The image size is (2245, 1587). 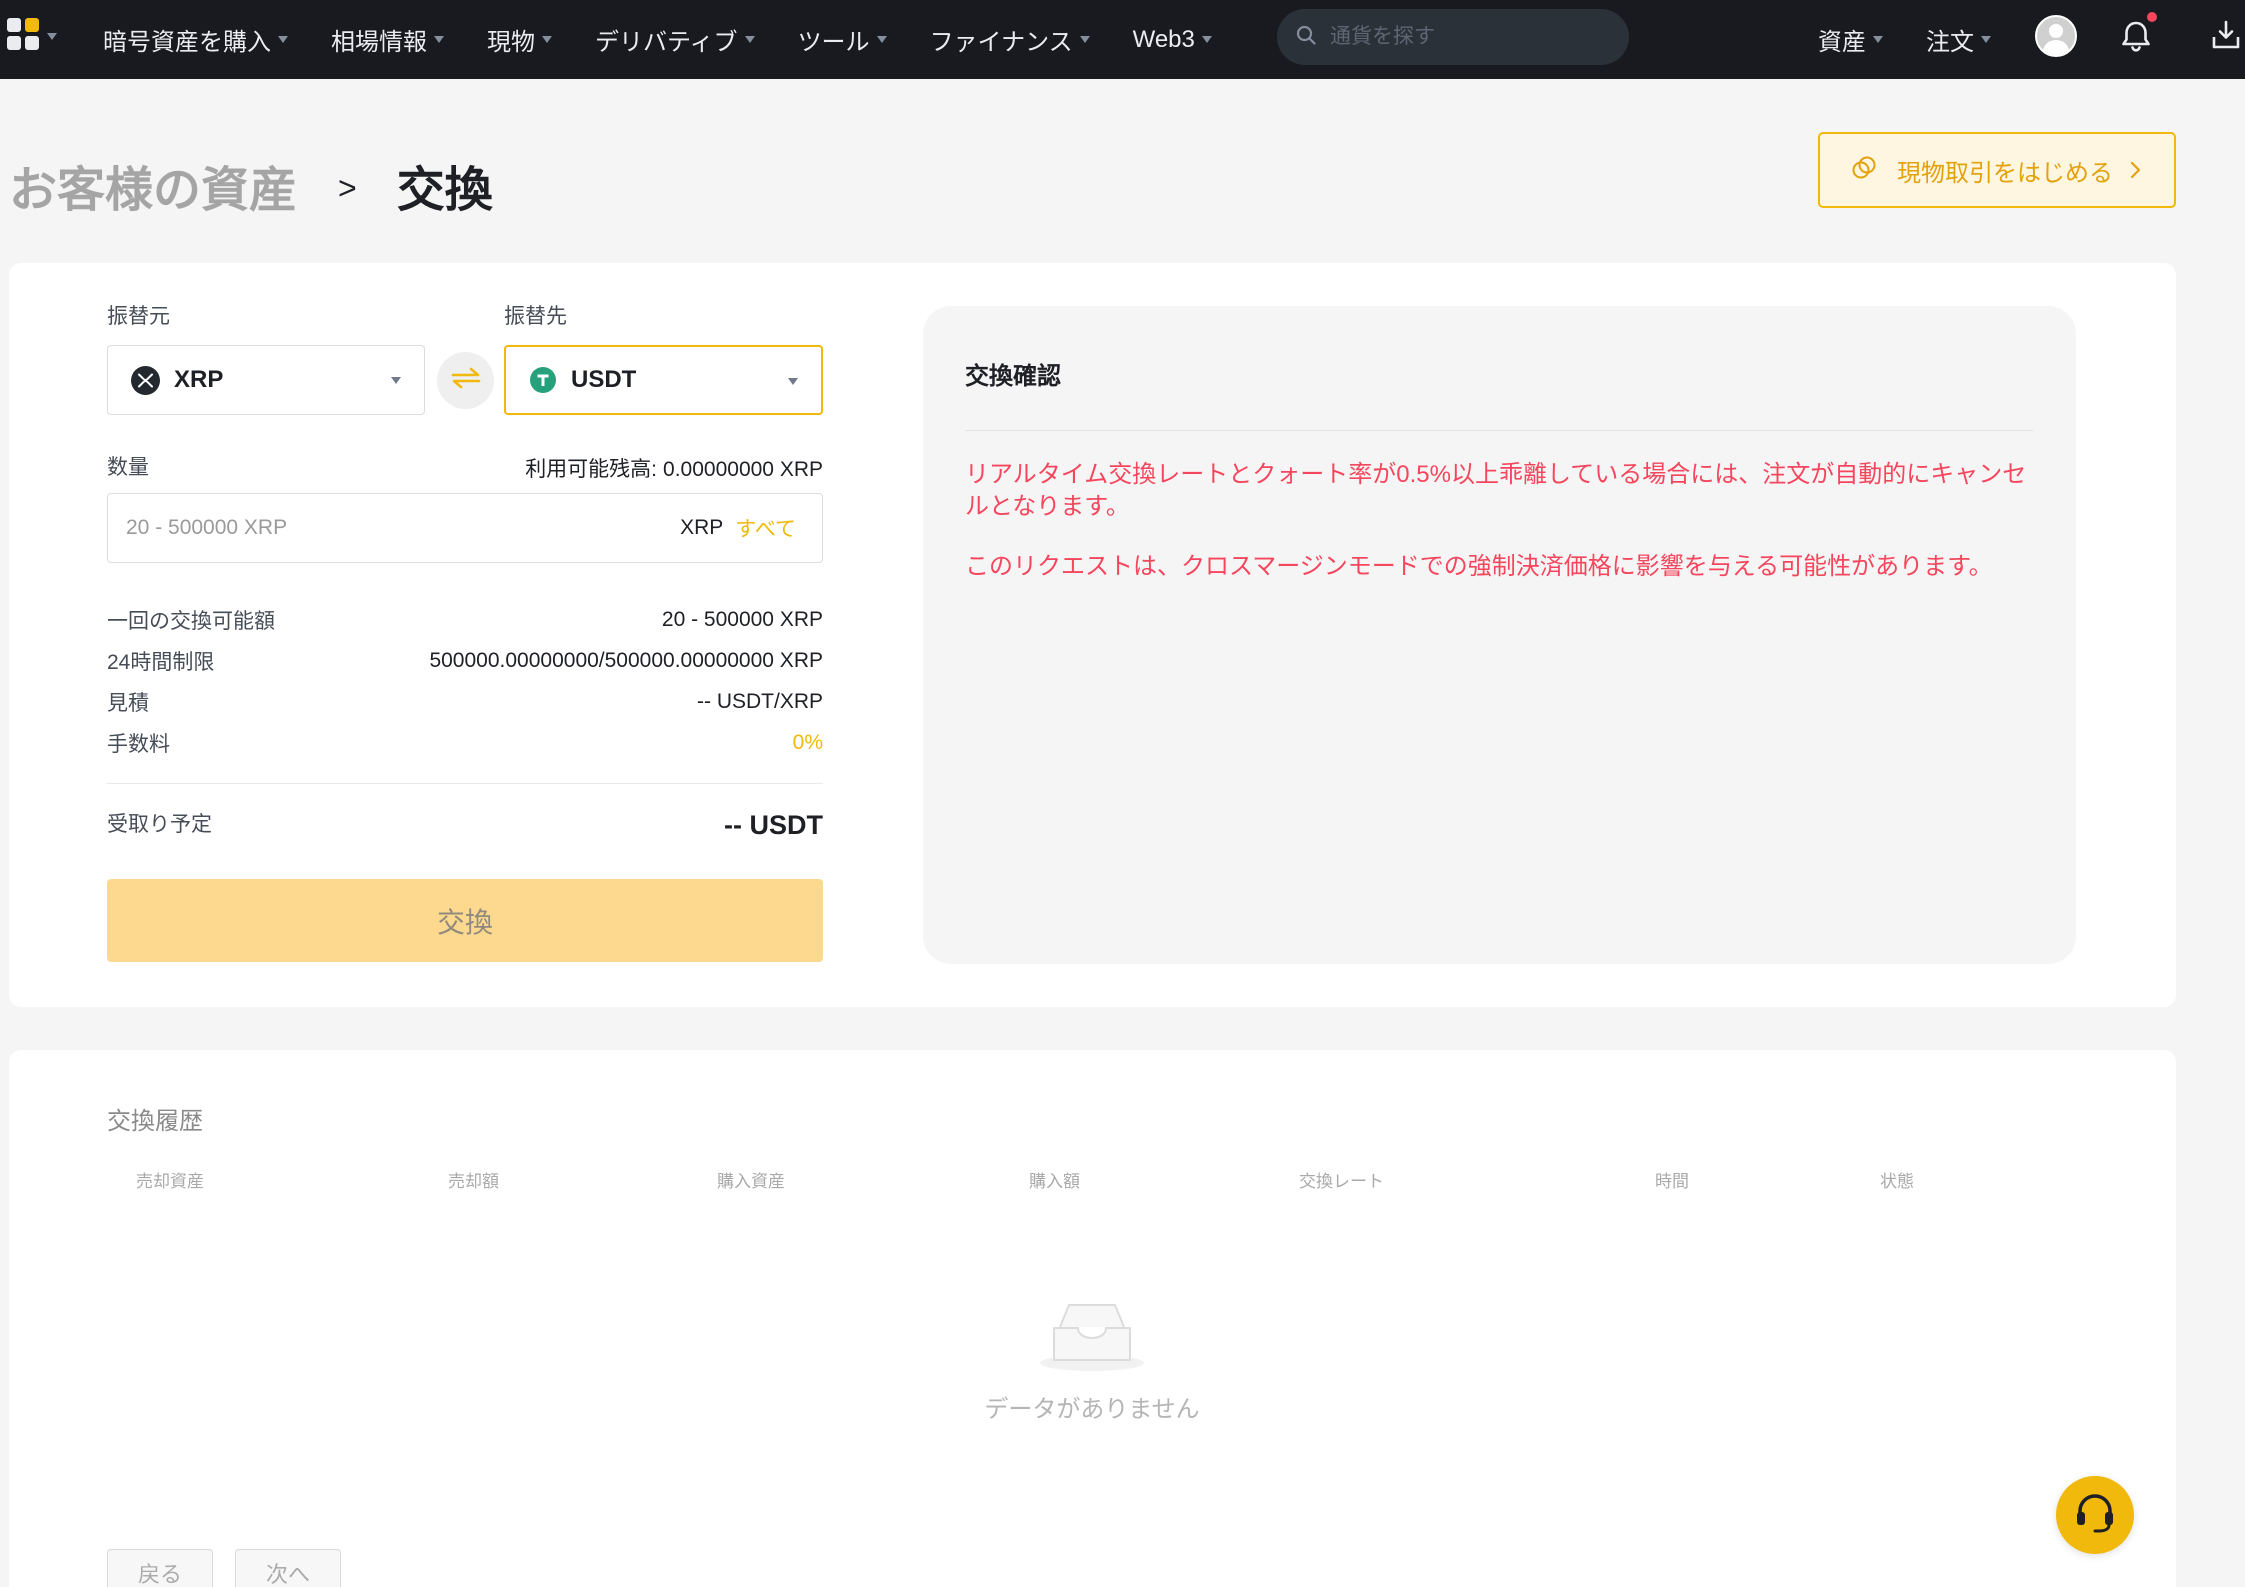 I want to click on history-title: 交換履歴, so click(x=155, y=1121).